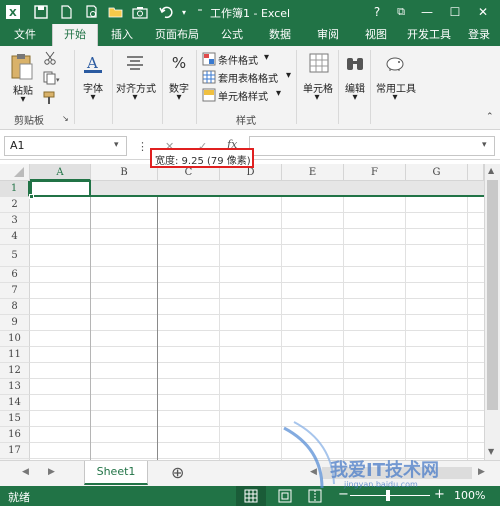 Image resolution: width=500 pixels, height=509 pixels. What do you see at coordinates (15, 291) in the screenshot?
I see `row-header-7: 7` at bounding box center [15, 291].